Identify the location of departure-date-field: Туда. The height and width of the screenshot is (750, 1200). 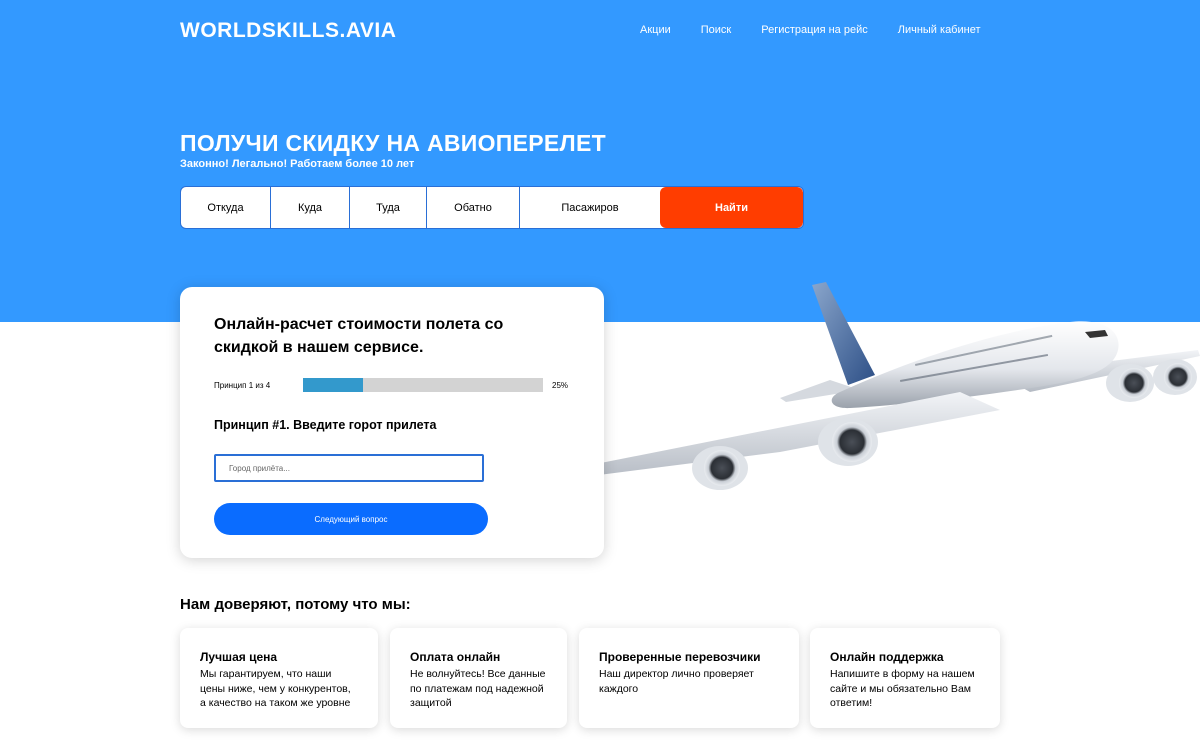
(388, 207).